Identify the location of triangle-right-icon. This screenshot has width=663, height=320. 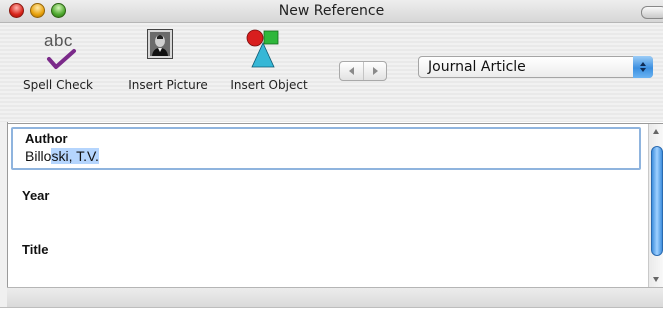
(375, 71).